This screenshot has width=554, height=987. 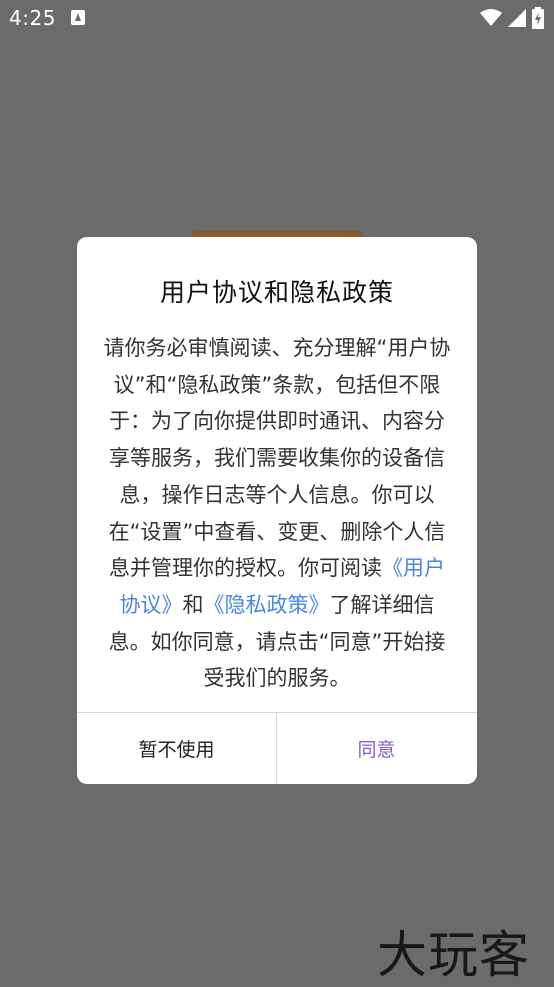 I want to click on status-bar: 4:25, so click(x=277, y=18).